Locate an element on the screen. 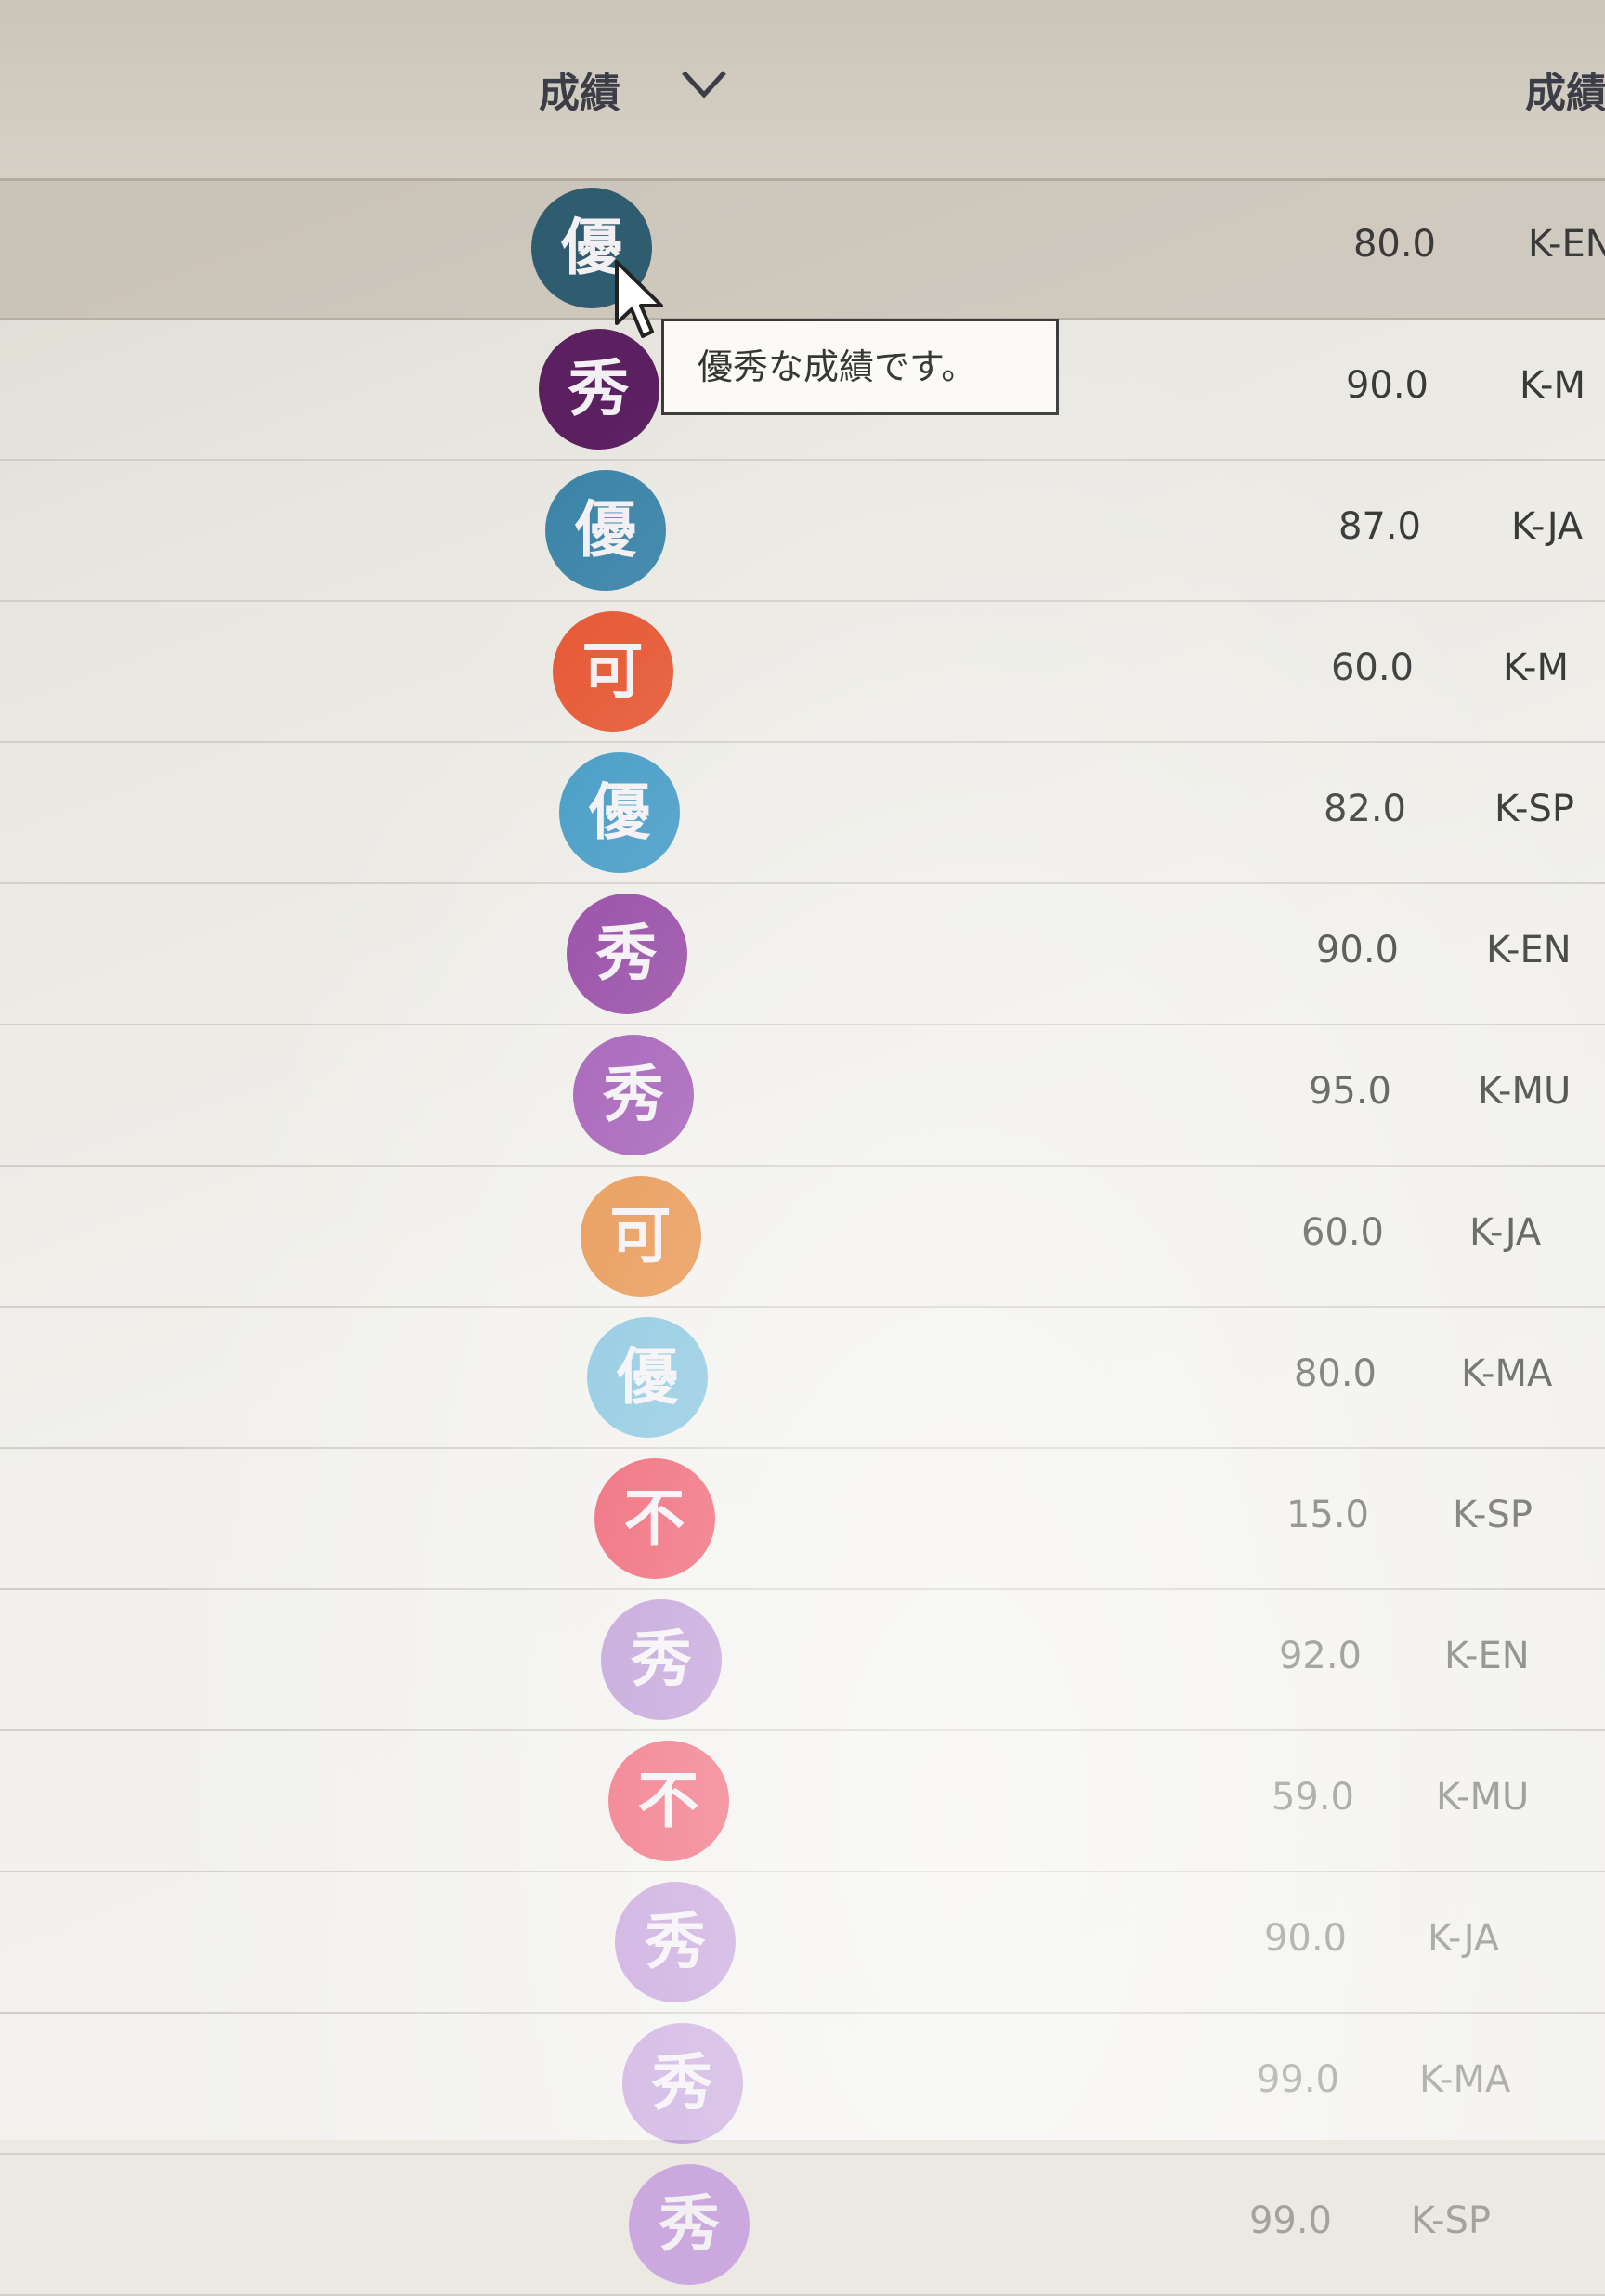 The height and width of the screenshot is (2296, 1605). score-cell: 87.0 is located at coordinates (1379, 526).